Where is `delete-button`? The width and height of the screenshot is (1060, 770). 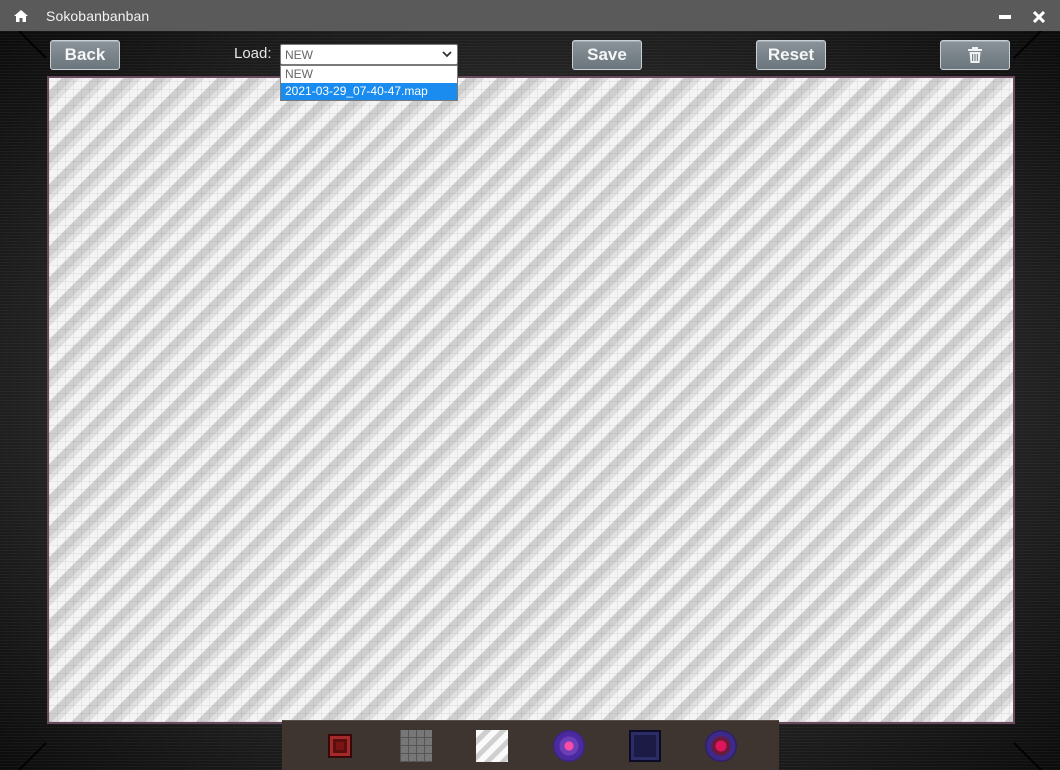
delete-button is located at coordinates (975, 55).